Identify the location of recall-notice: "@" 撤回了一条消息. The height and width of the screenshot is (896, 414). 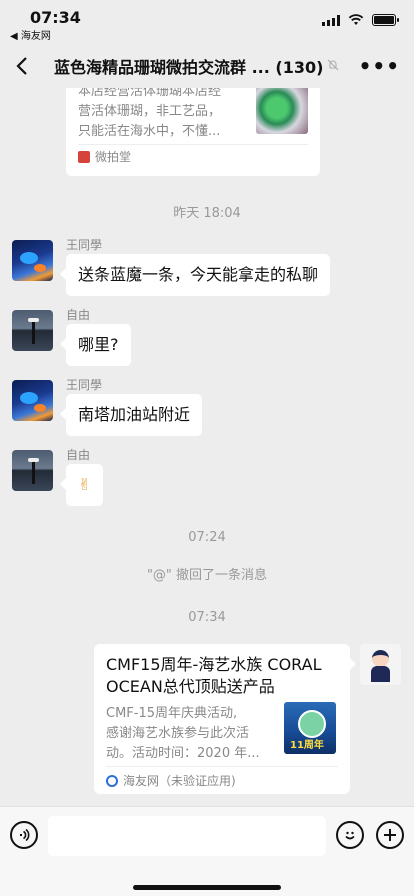
(207, 575).